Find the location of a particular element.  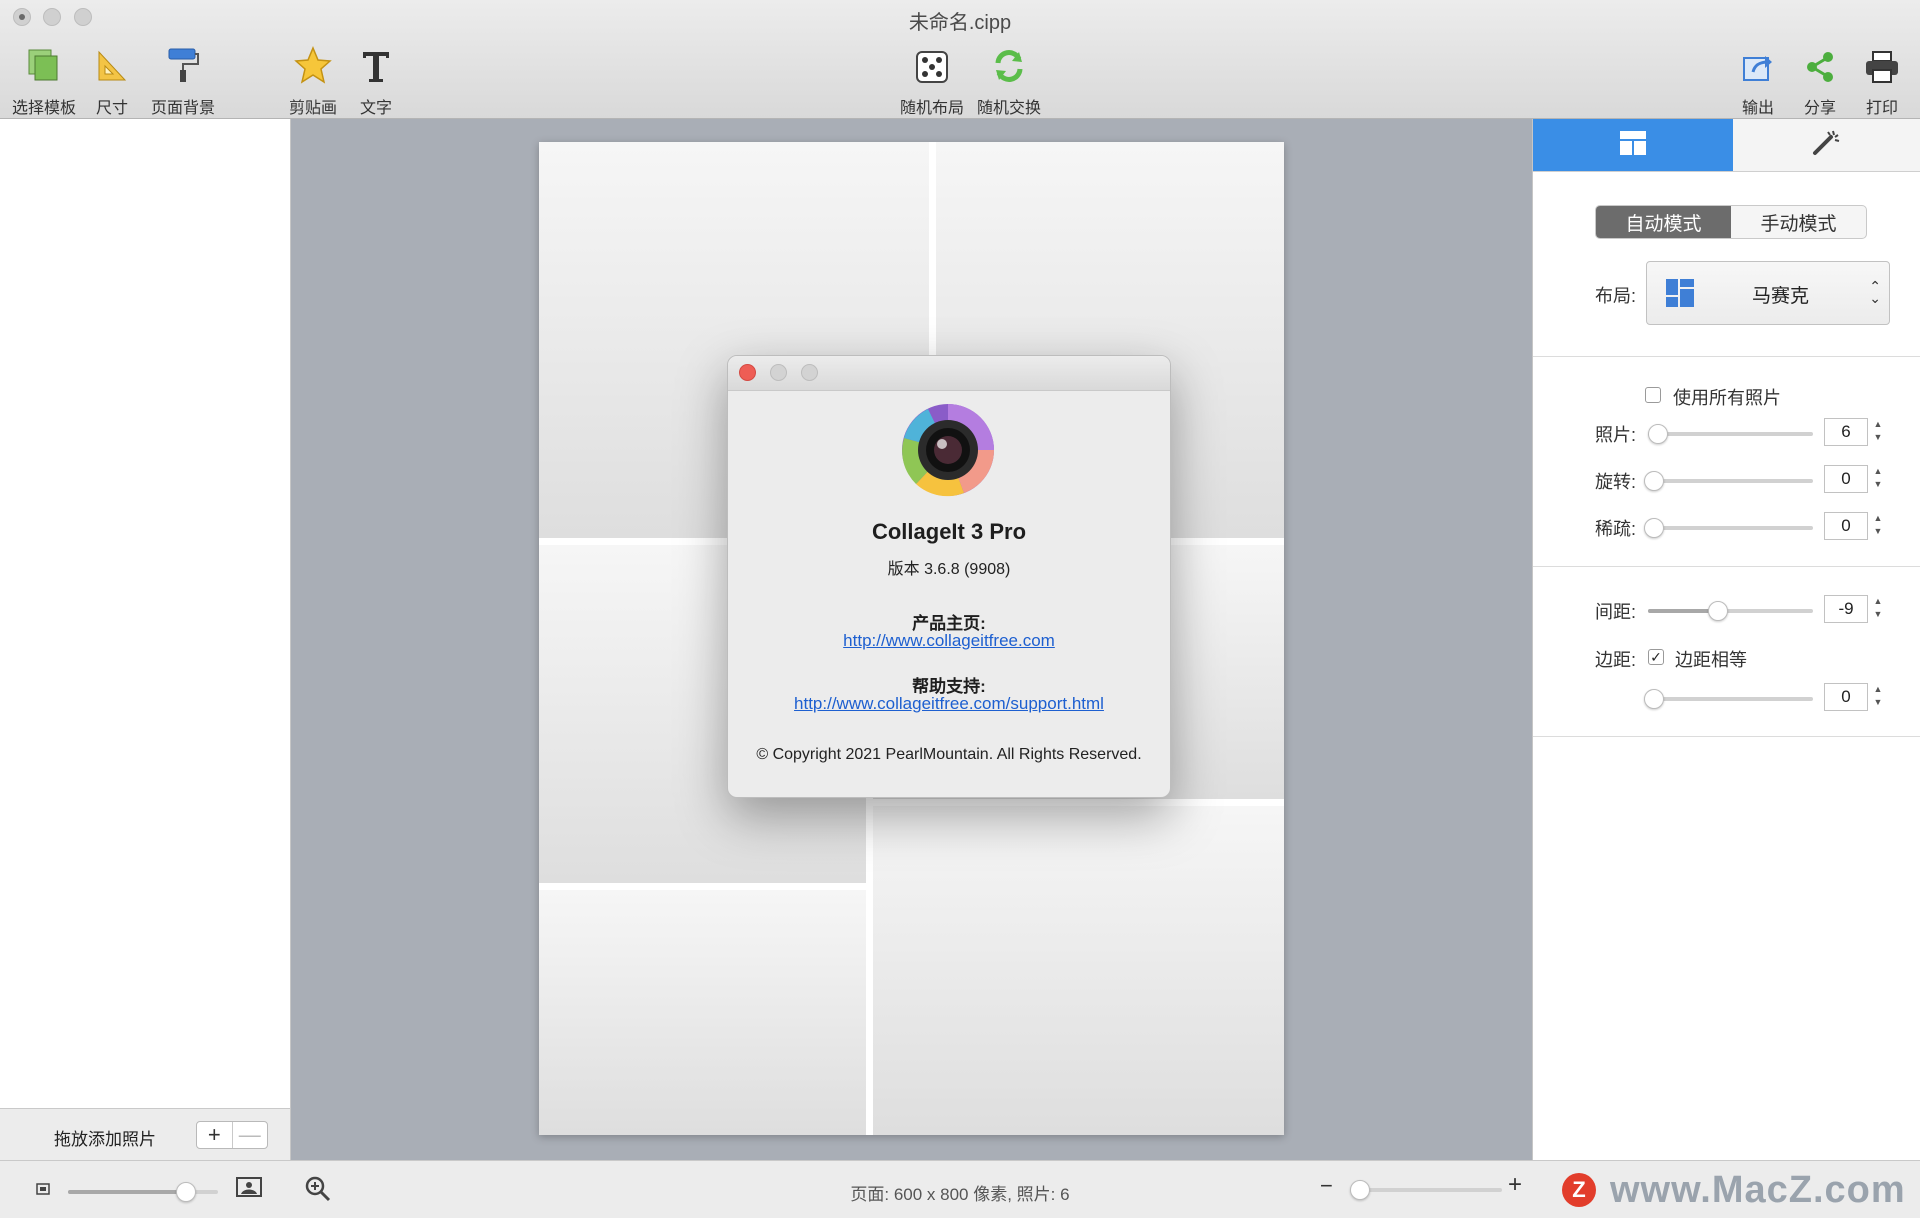

add-photo-button: + is located at coordinates (214, 1135).